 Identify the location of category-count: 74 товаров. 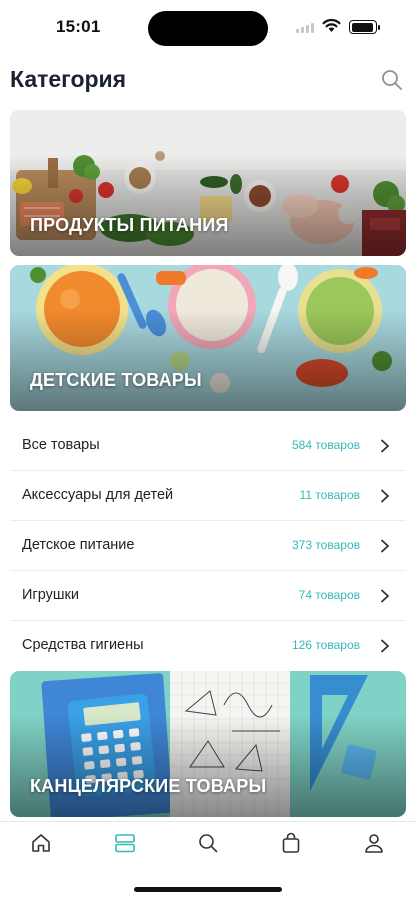
(329, 595).